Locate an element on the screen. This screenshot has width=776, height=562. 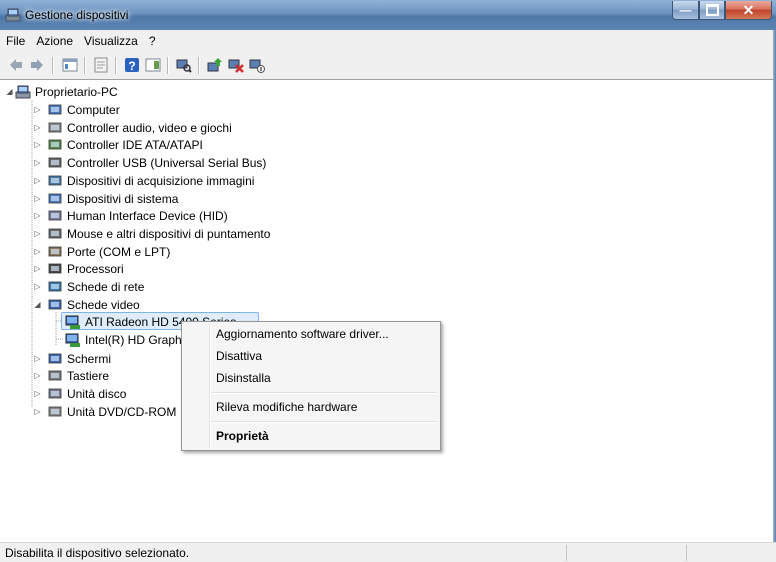
help-button: ? is located at coordinates (132, 65).